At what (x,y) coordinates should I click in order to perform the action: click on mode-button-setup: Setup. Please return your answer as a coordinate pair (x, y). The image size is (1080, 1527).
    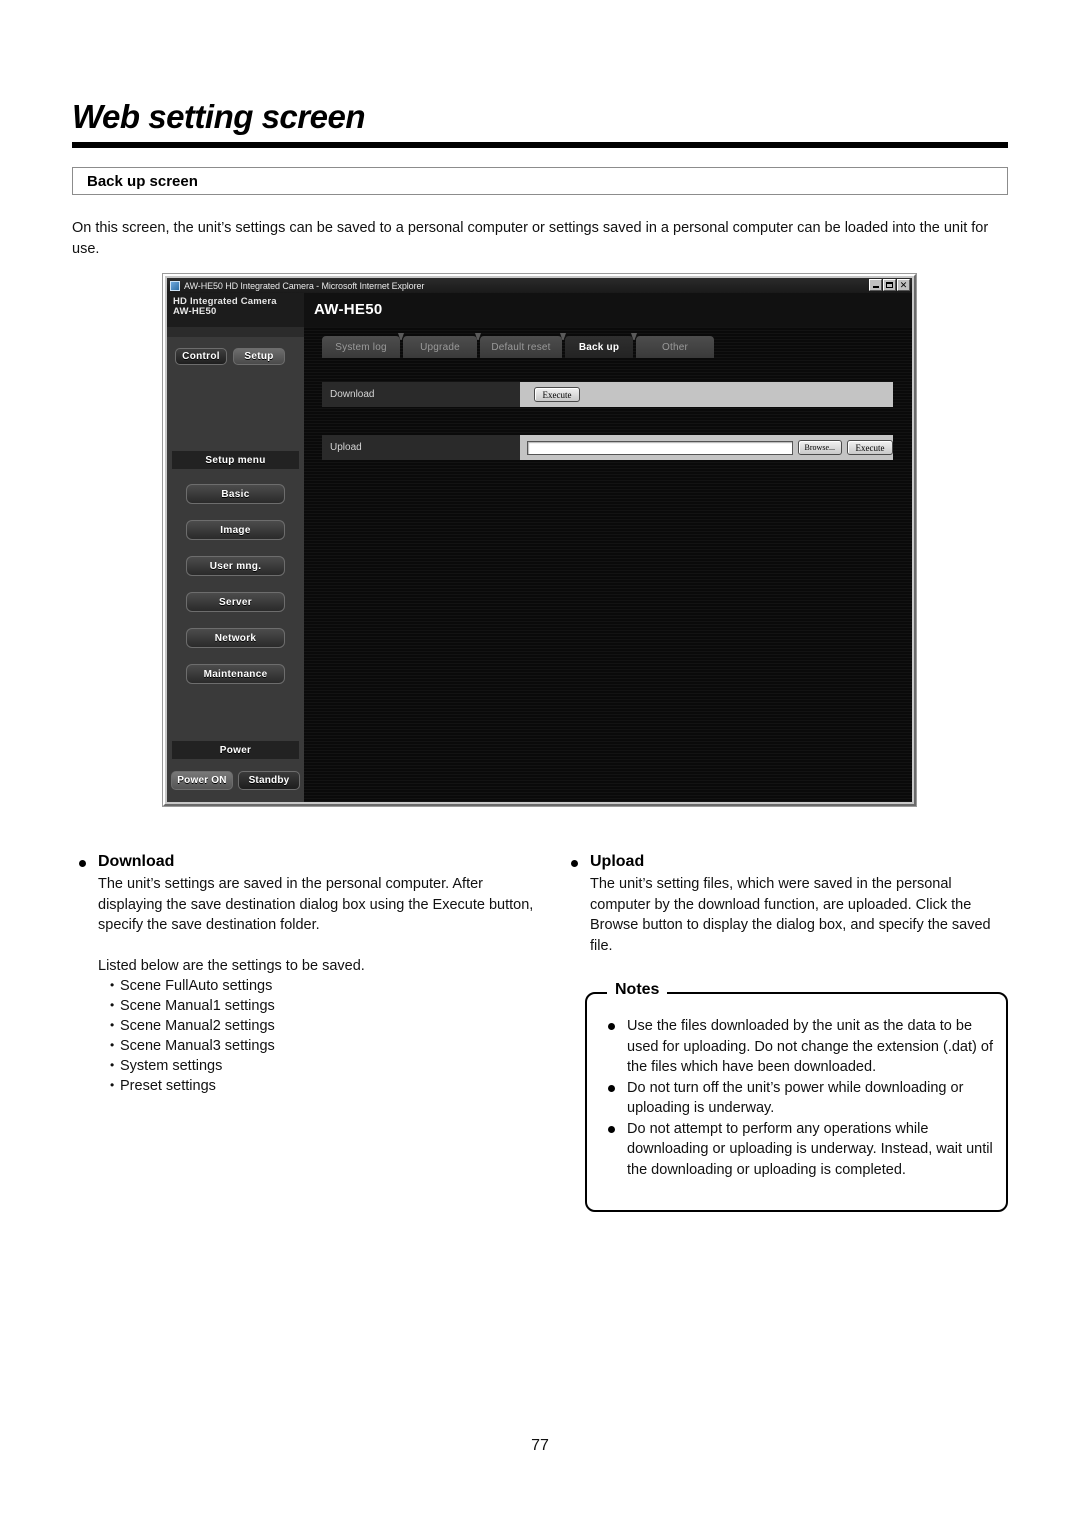
    Looking at the image, I should click on (259, 356).